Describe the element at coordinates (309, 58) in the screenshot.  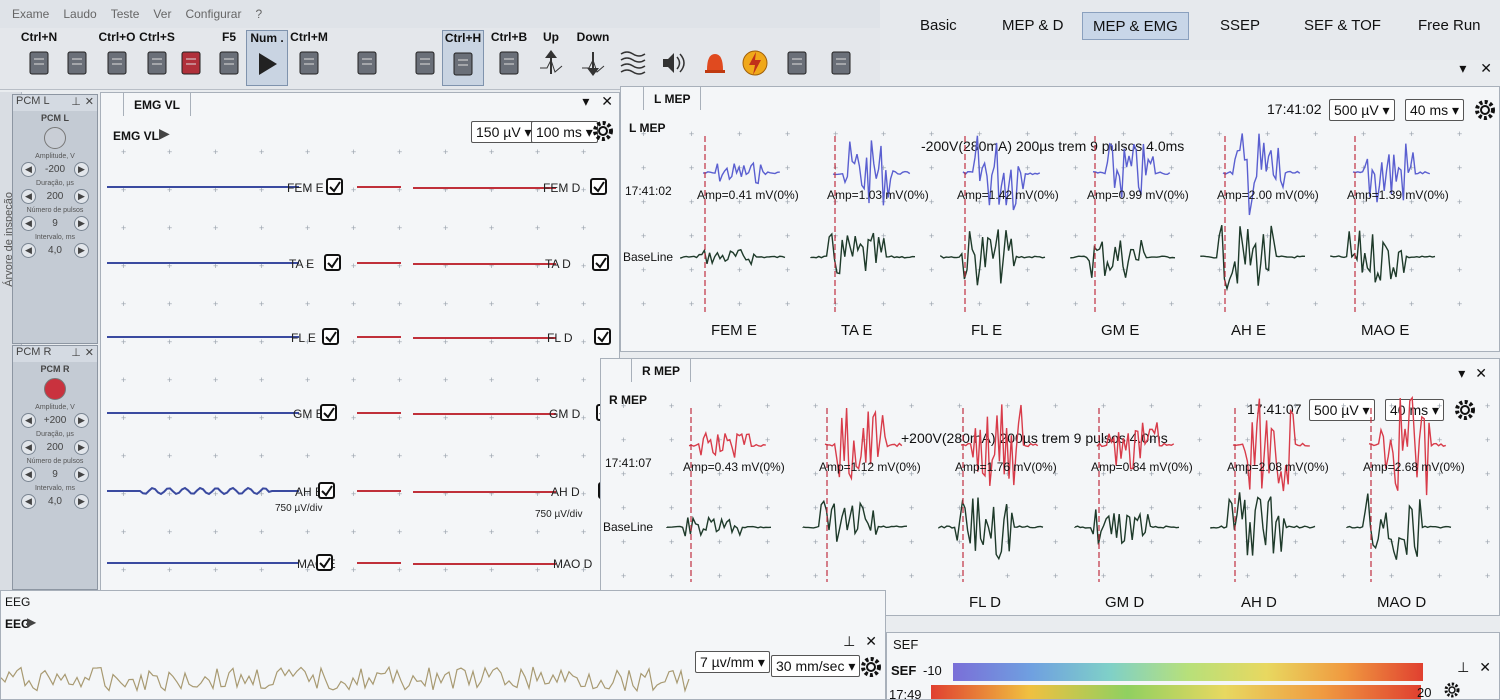
I see `toolbar-button-7: Ctrl+M` at that location.